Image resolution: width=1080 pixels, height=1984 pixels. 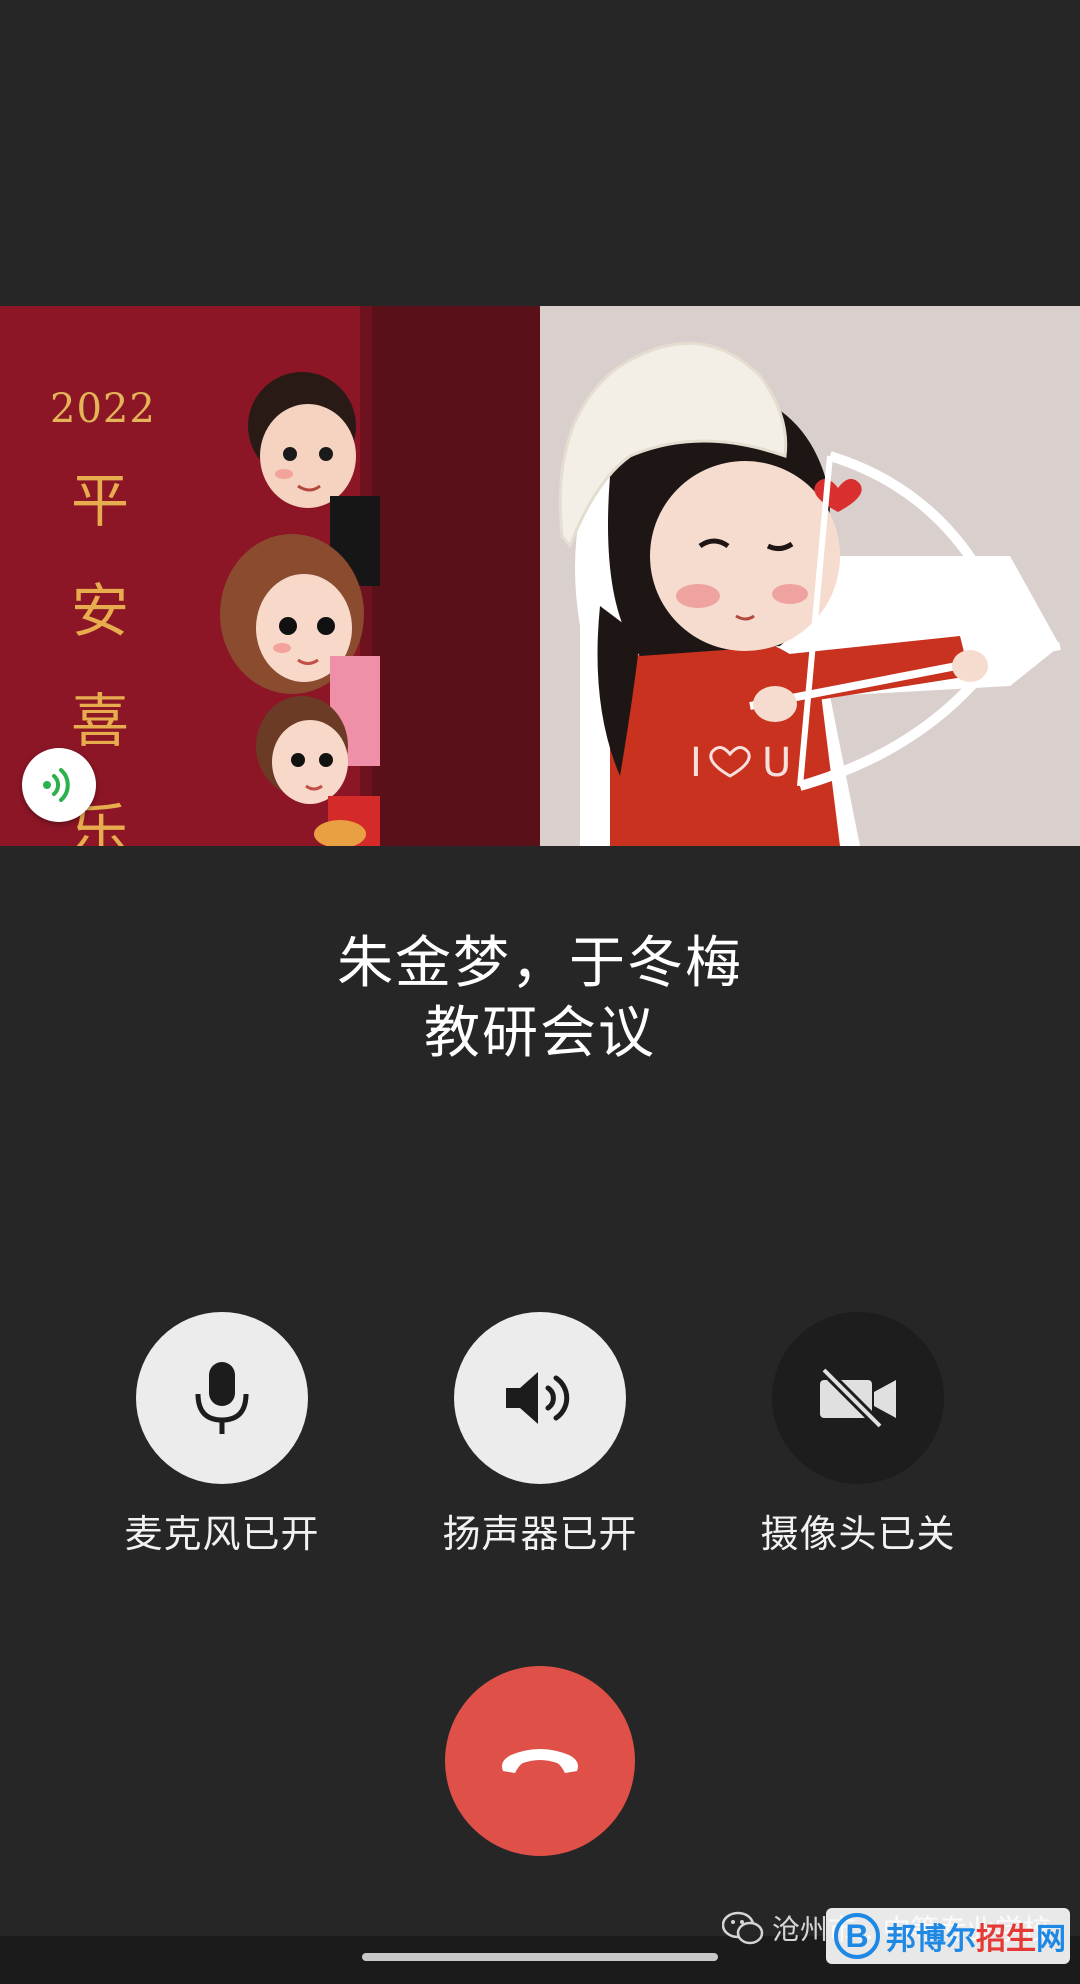 I want to click on meeting-title: 教研会议, so click(x=540, y=1033).